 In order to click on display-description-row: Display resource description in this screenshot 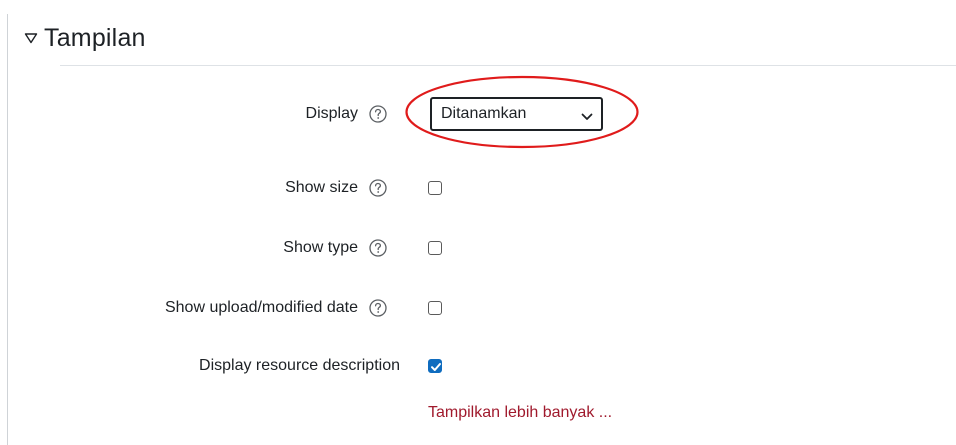, I will do `click(478, 366)`.